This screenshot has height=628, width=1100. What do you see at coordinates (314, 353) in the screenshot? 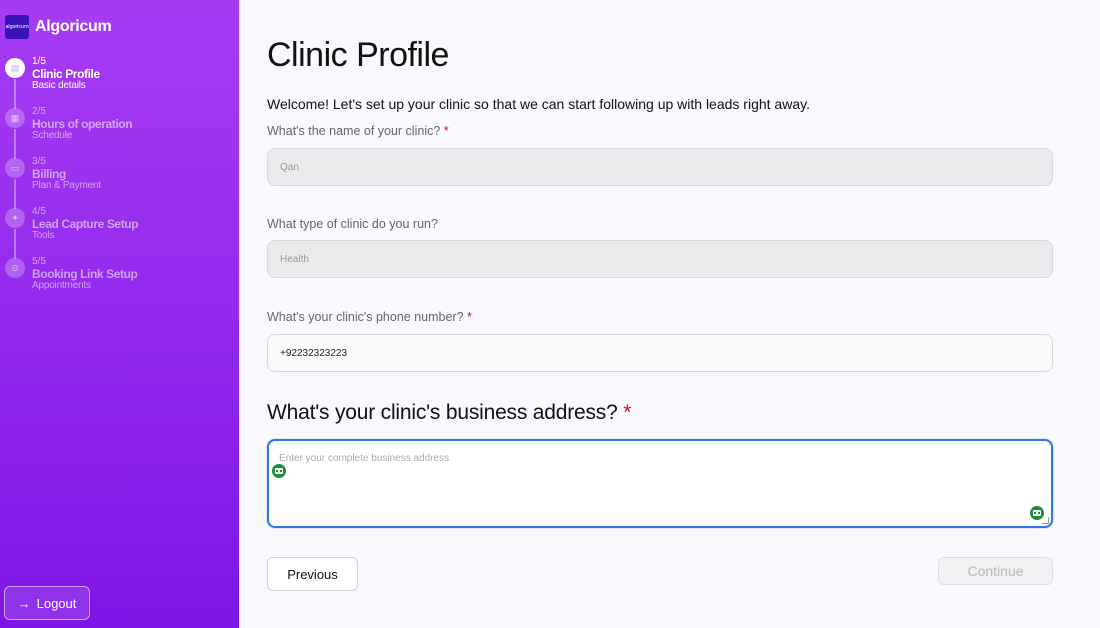
I see `phone-value: +92232323223` at bounding box center [314, 353].